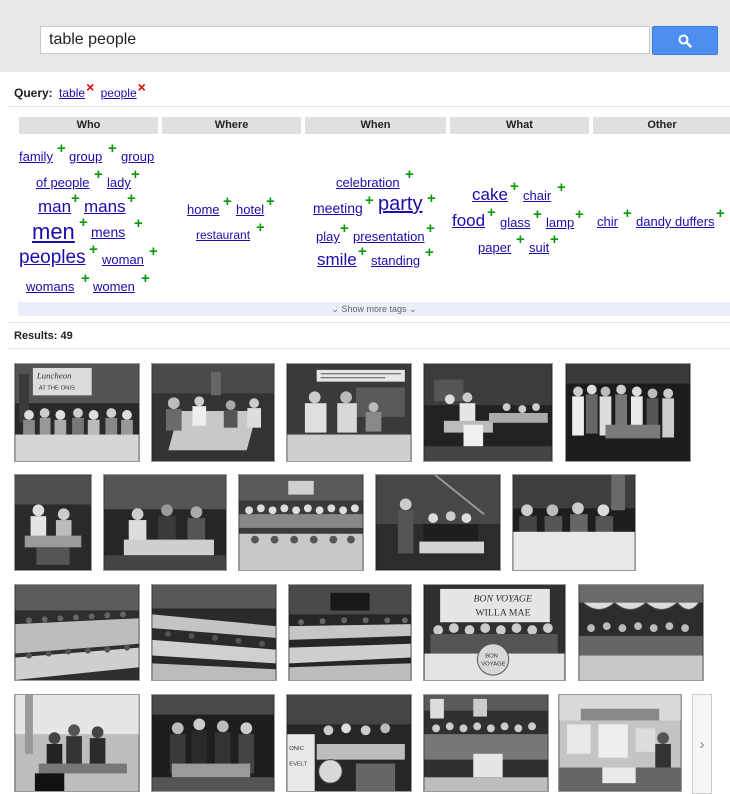 The height and width of the screenshot is (794, 730). What do you see at coordinates (515, 222) in the screenshot?
I see `tag-glass: glass` at bounding box center [515, 222].